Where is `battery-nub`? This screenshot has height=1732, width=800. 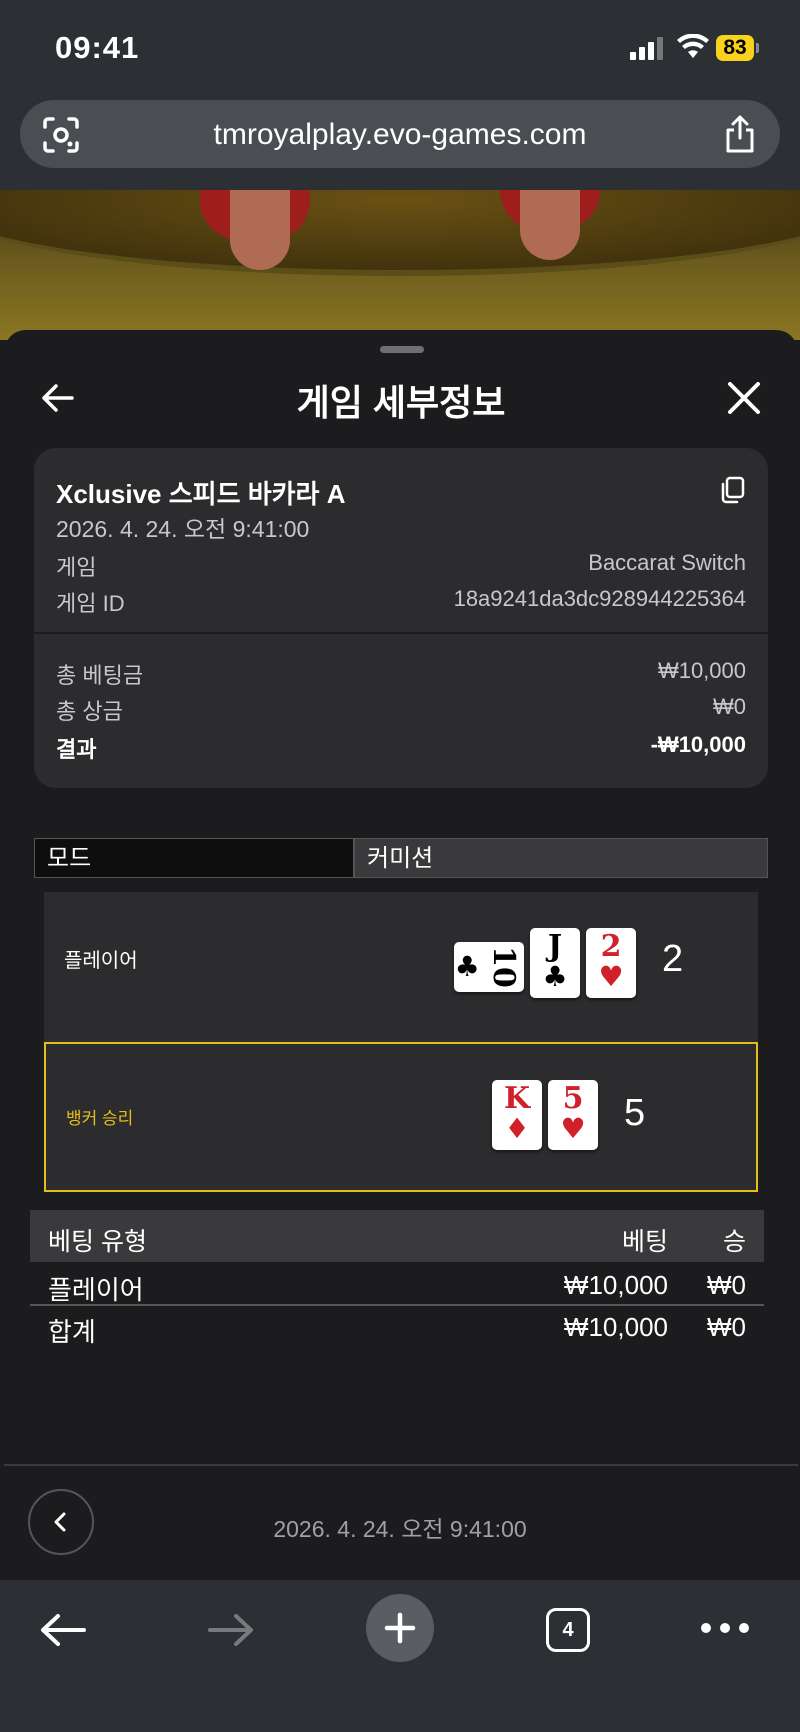
battery-nub is located at coordinates (757, 48).